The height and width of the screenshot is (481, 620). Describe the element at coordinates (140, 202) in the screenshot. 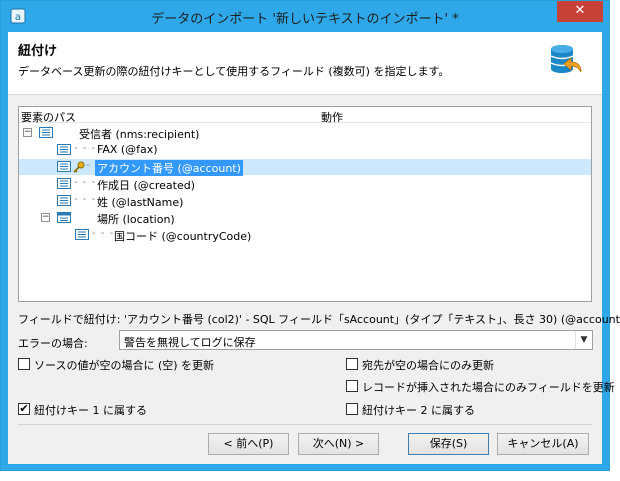

I see `node-label: 姓 (@lastName)` at that location.